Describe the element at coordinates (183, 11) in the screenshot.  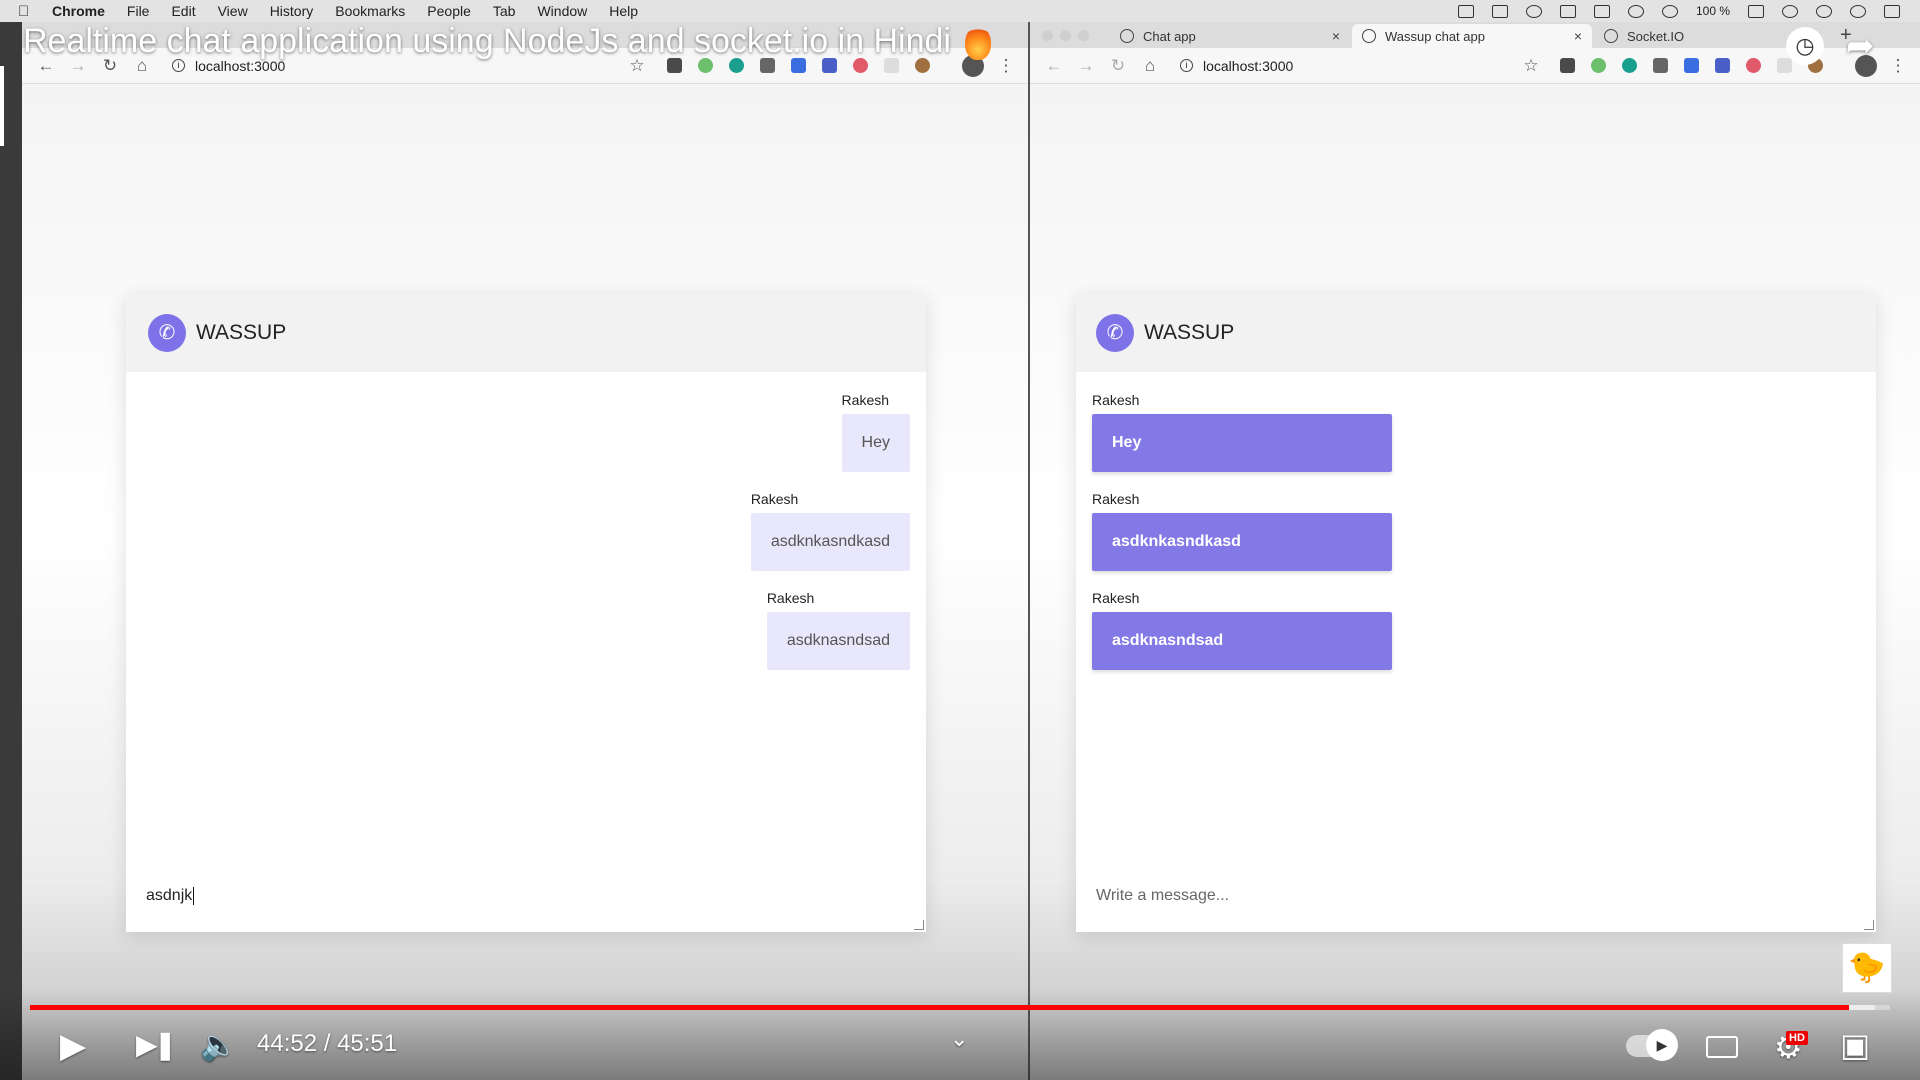
I see `menu-edit: Edit` at that location.